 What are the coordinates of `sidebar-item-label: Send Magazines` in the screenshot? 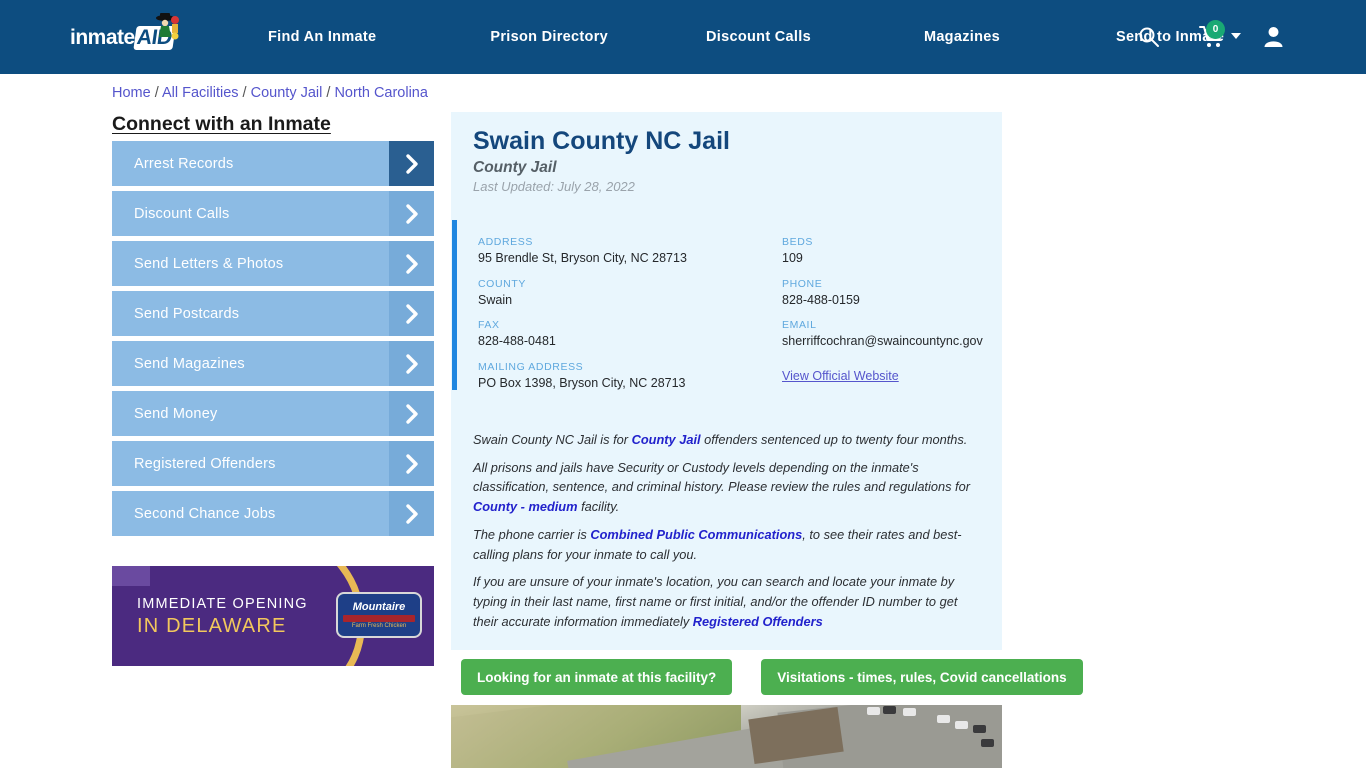 It's located at (189, 363).